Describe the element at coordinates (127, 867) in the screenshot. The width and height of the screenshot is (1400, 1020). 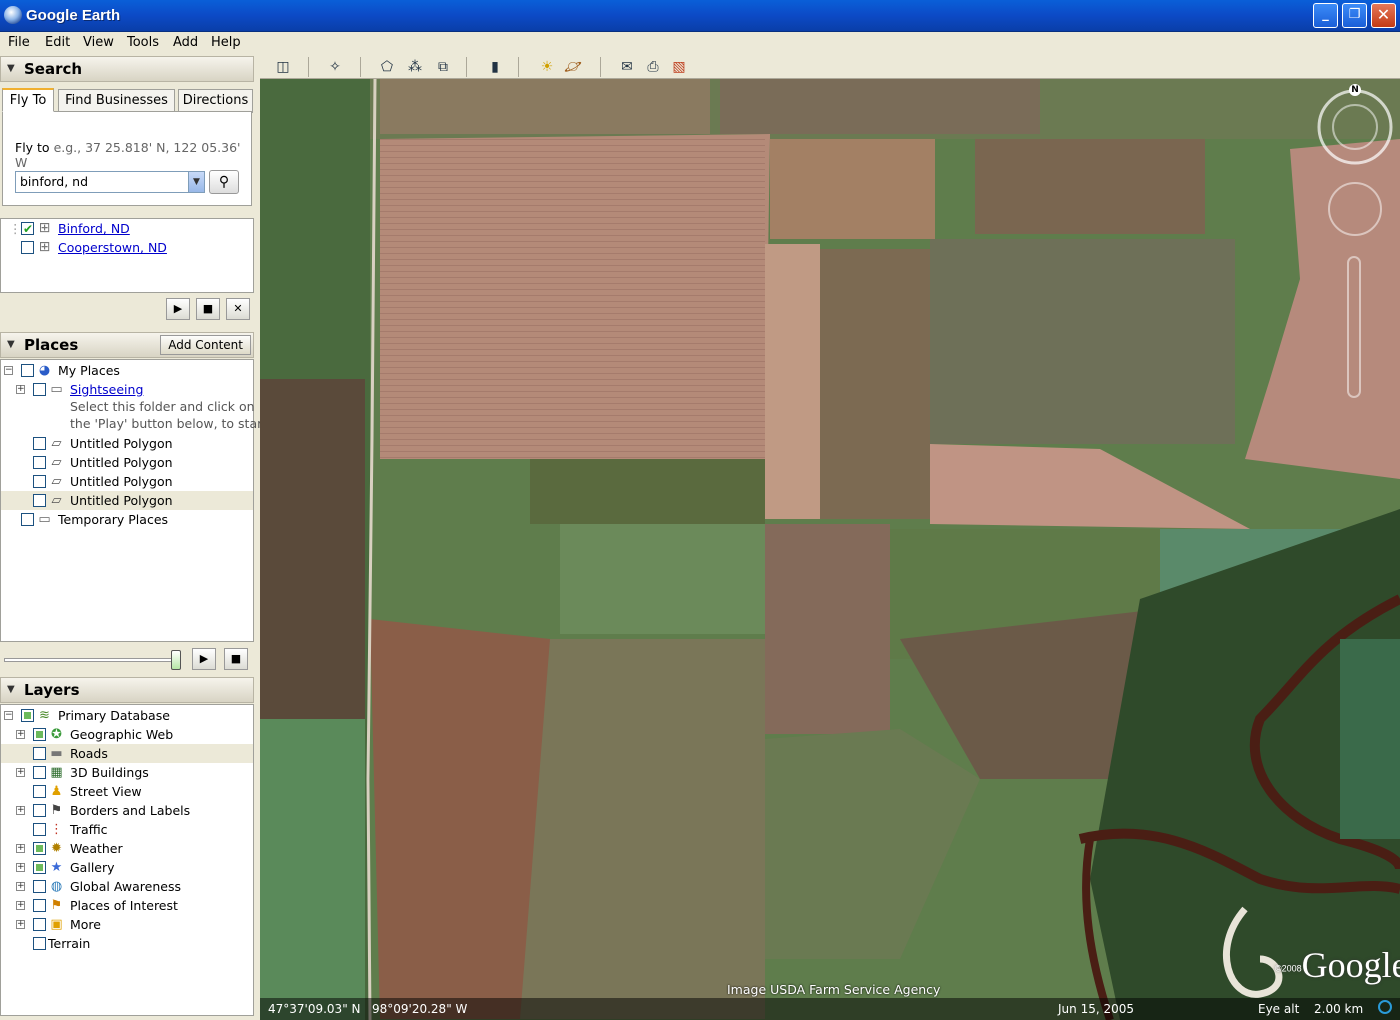
I see `tree-item-layer: + ★ Gallery` at that location.